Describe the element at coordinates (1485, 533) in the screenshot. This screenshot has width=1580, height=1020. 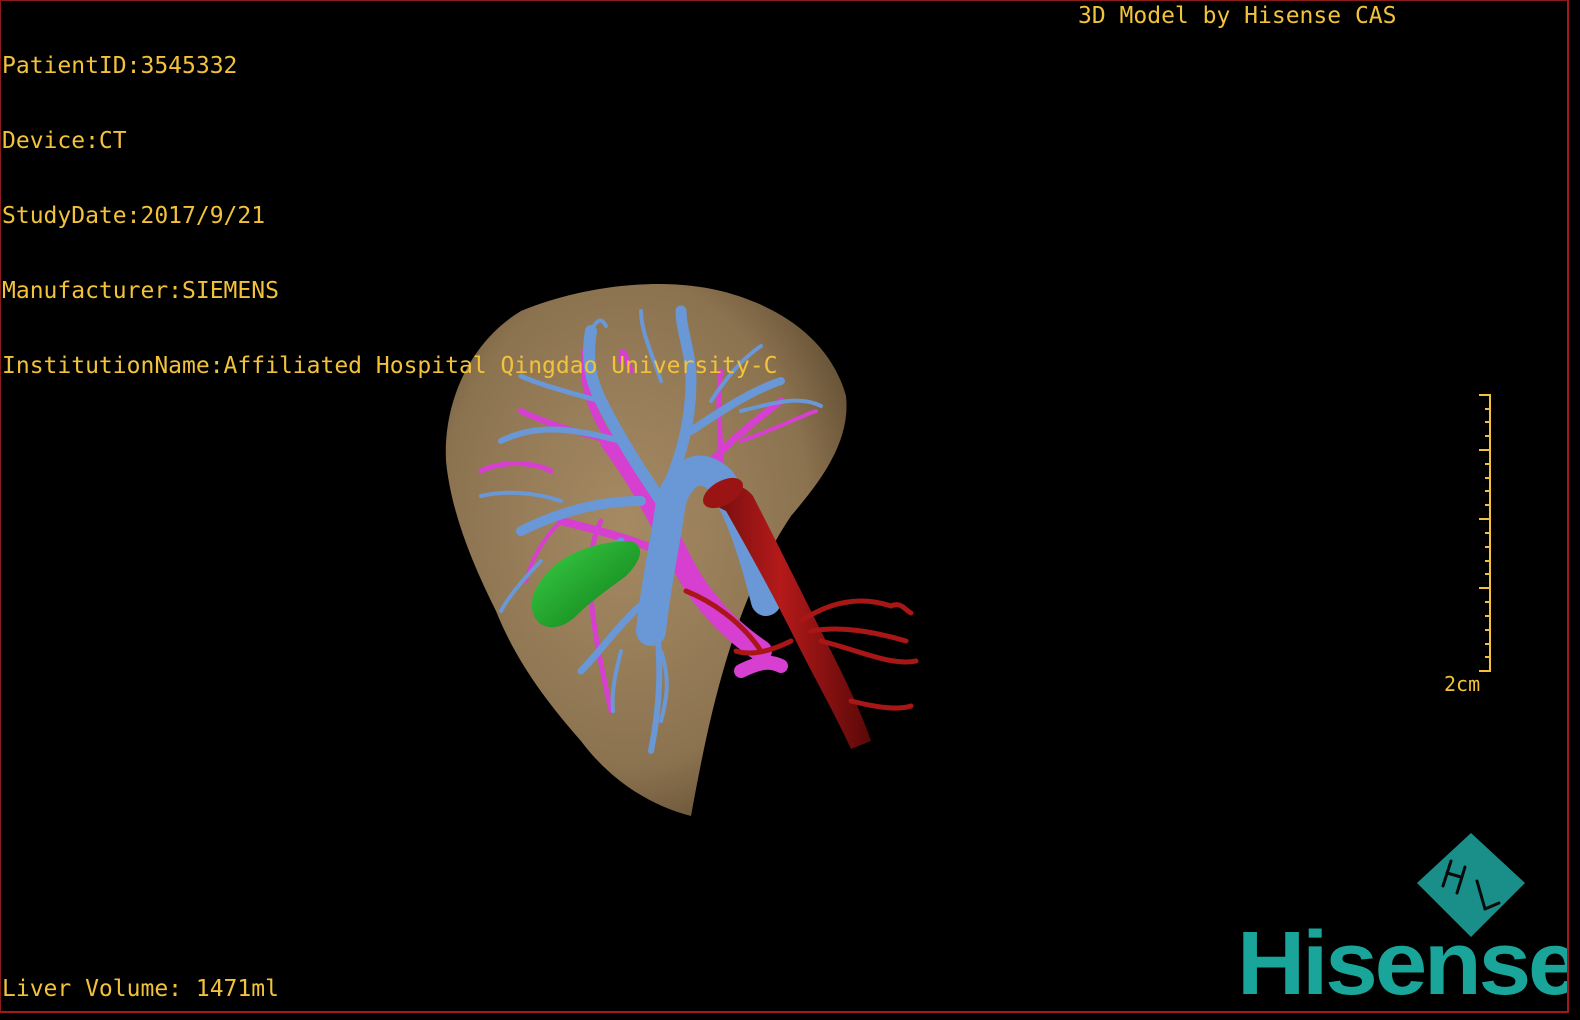
I see `scale-ruler` at that location.